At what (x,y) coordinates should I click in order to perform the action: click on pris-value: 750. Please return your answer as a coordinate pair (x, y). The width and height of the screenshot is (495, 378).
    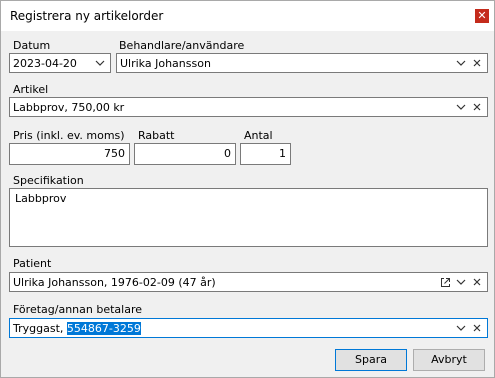
    Looking at the image, I should click on (114, 153).